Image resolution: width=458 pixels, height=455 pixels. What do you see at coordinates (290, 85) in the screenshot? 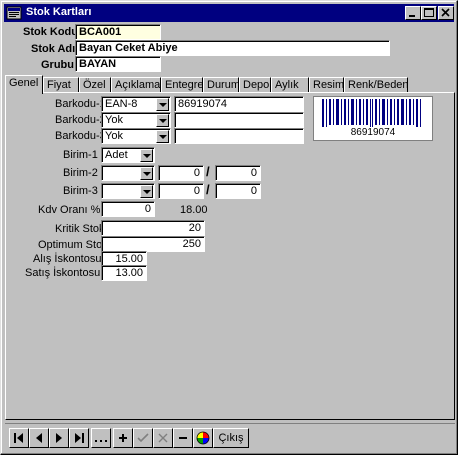
I see `tab-aylik: Aylık` at bounding box center [290, 85].